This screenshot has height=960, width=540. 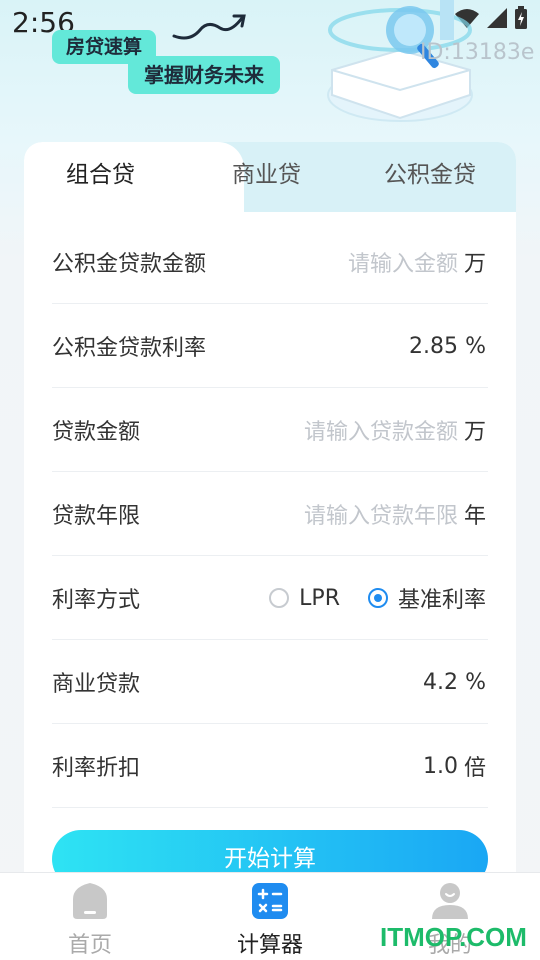 I want to click on watermark-logo: ITMOP.COM, so click(x=453, y=937).